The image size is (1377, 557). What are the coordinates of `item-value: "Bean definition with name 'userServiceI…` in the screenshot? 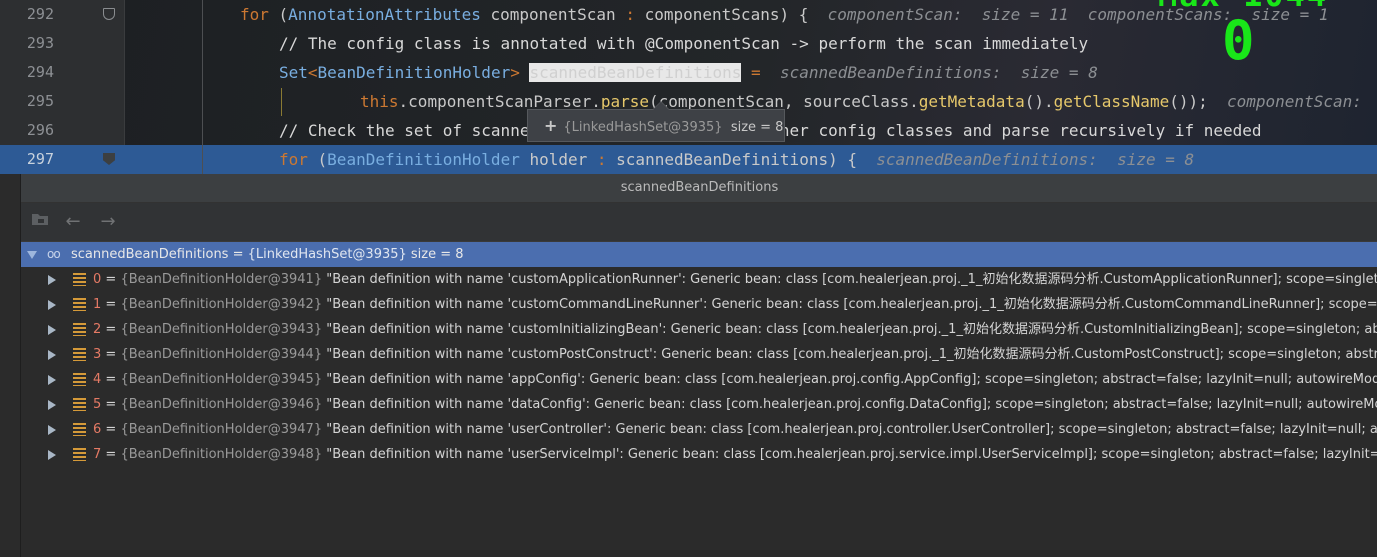 It's located at (851, 454).